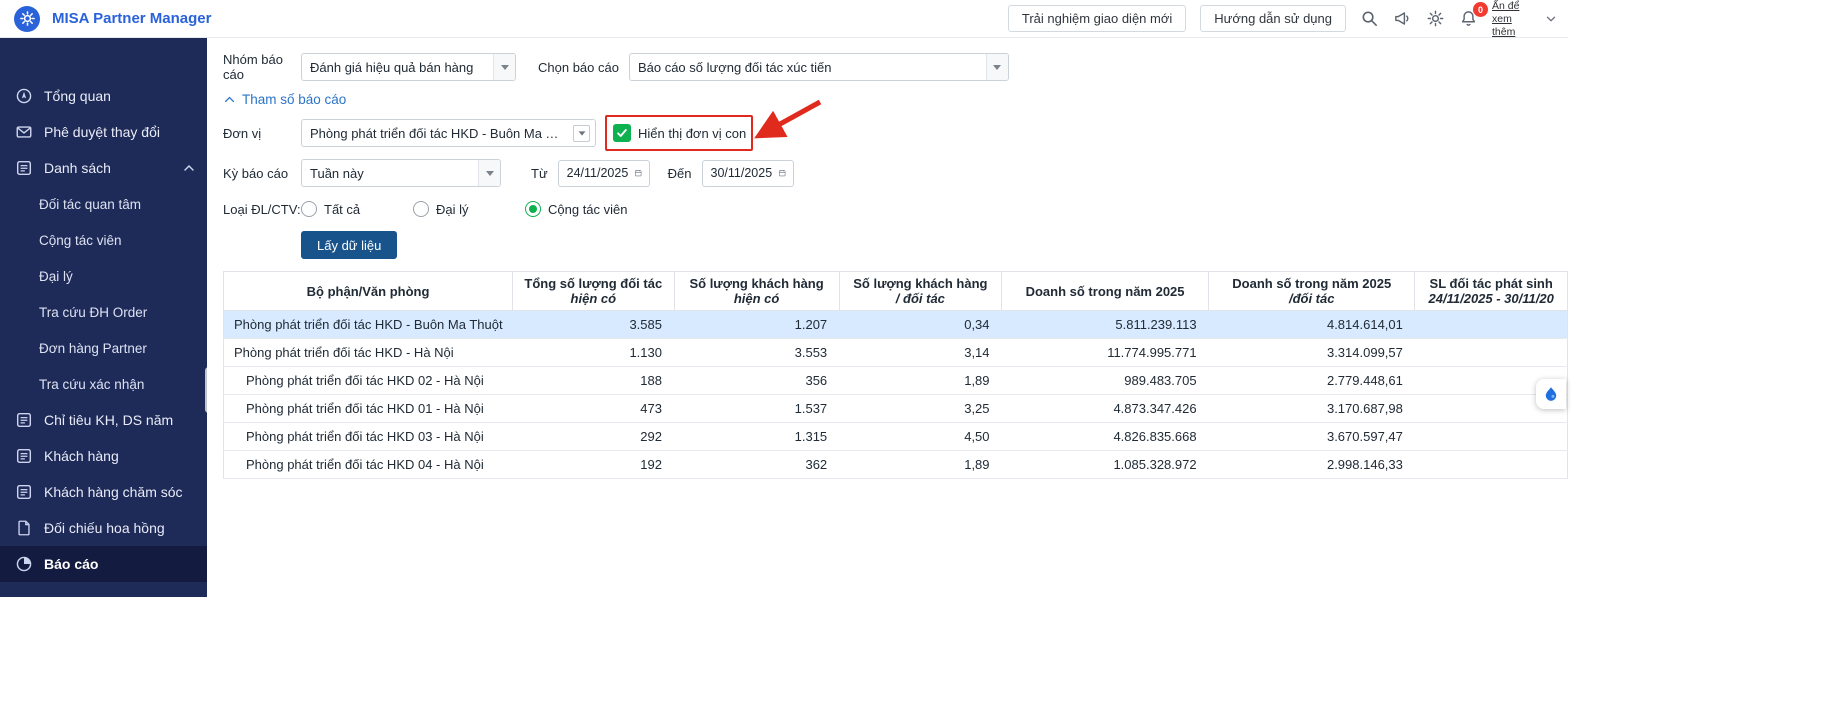 The width and height of the screenshot is (1840, 701). I want to click on avatar-alt-text: Ấn để xem thêm, so click(1511, 19).